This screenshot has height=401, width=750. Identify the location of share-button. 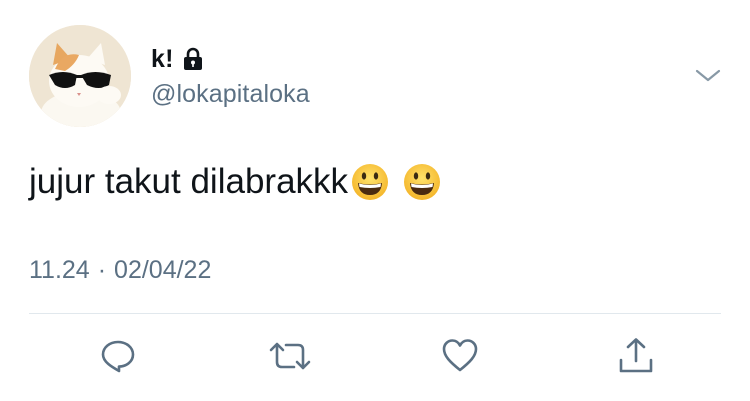
(636, 356).